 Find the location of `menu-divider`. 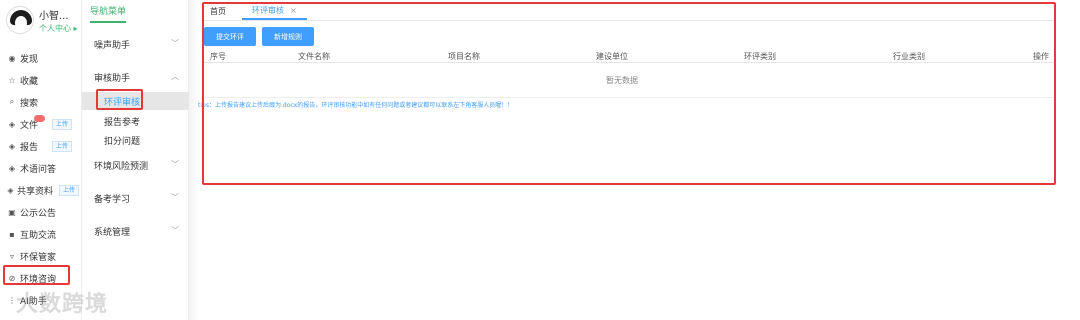

menu-divider is located at coordinates (194, 160).